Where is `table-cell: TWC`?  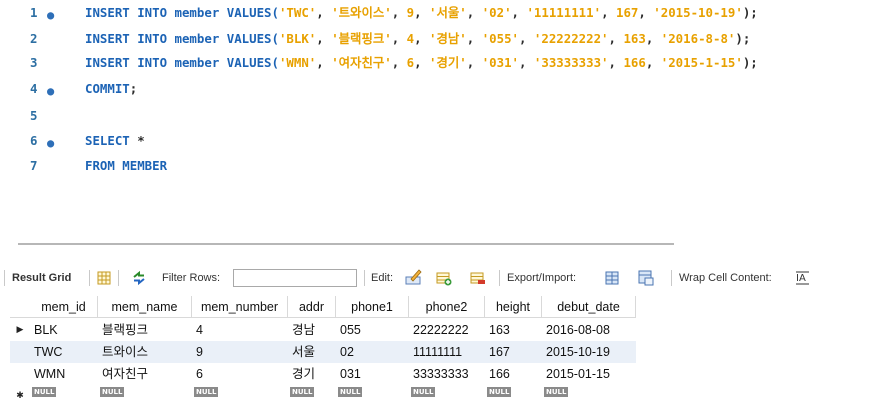 table-cell: TWC is located at coordinates (66, 352).